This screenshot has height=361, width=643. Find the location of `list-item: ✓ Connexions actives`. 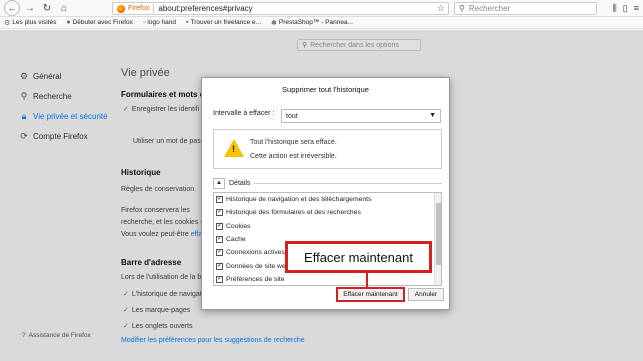

list-item: ✓ Connexions actives is located at coordinates (250, 252).